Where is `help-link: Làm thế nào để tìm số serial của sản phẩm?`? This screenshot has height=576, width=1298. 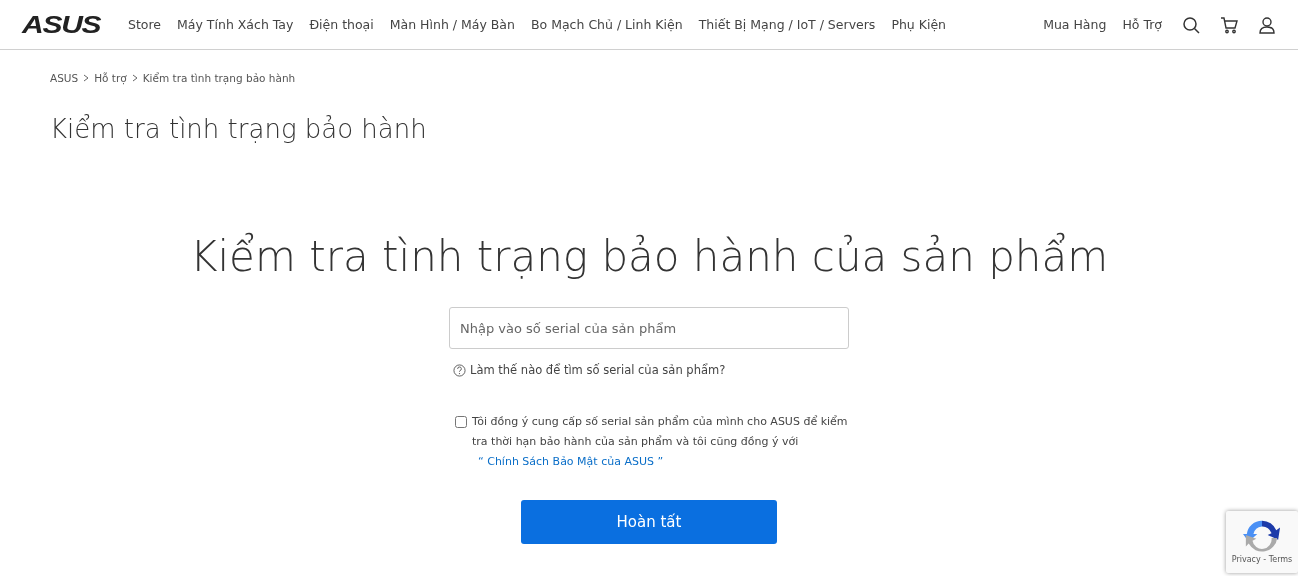
help-link: Làm thế nào để tìm số serial của sản phẩm? is located at coordinates (598, 370).